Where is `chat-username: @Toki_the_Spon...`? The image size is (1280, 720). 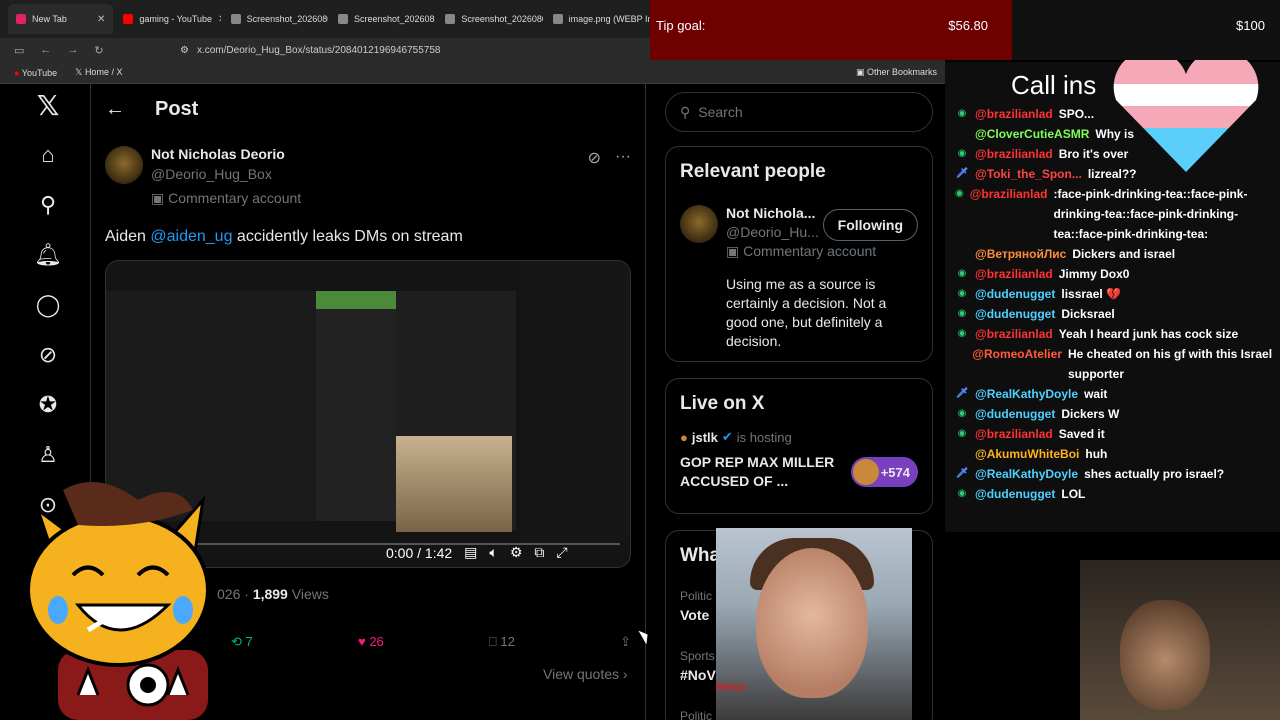
chat-username: @Toki_the_Spon... is located at coordinates (1028, 174).